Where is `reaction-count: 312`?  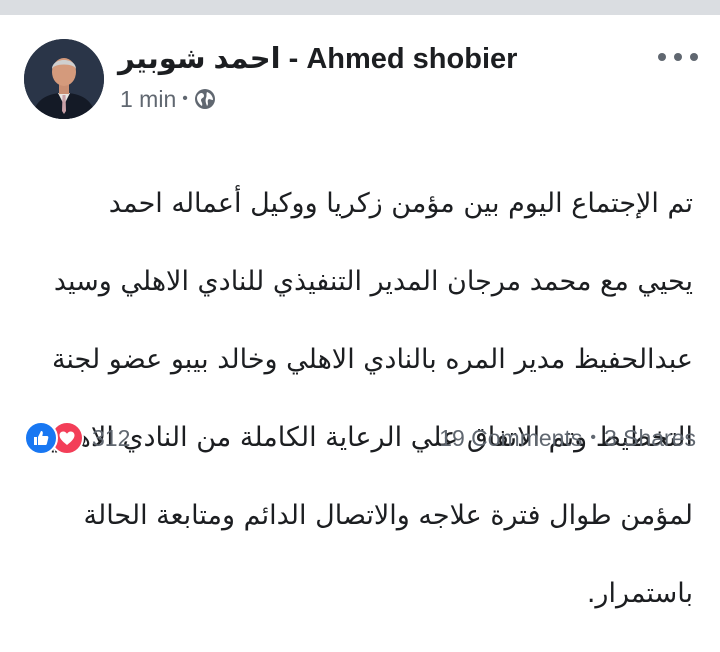
reaction-count: 312 is located at coordinates (111, 437).